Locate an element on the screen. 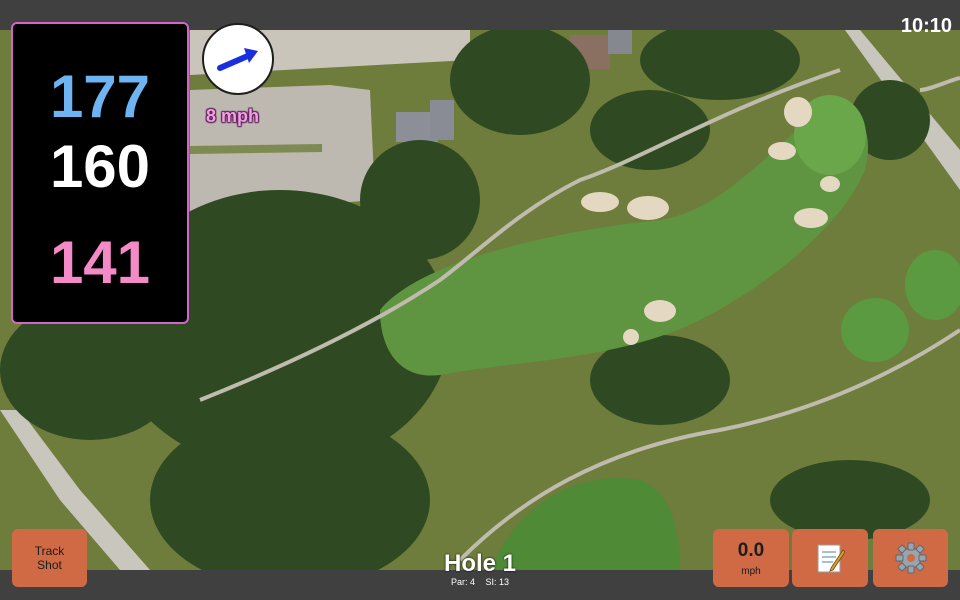 The width and height of the screenshot is (960, 600). settings-button is located at coordinates (910, 558).